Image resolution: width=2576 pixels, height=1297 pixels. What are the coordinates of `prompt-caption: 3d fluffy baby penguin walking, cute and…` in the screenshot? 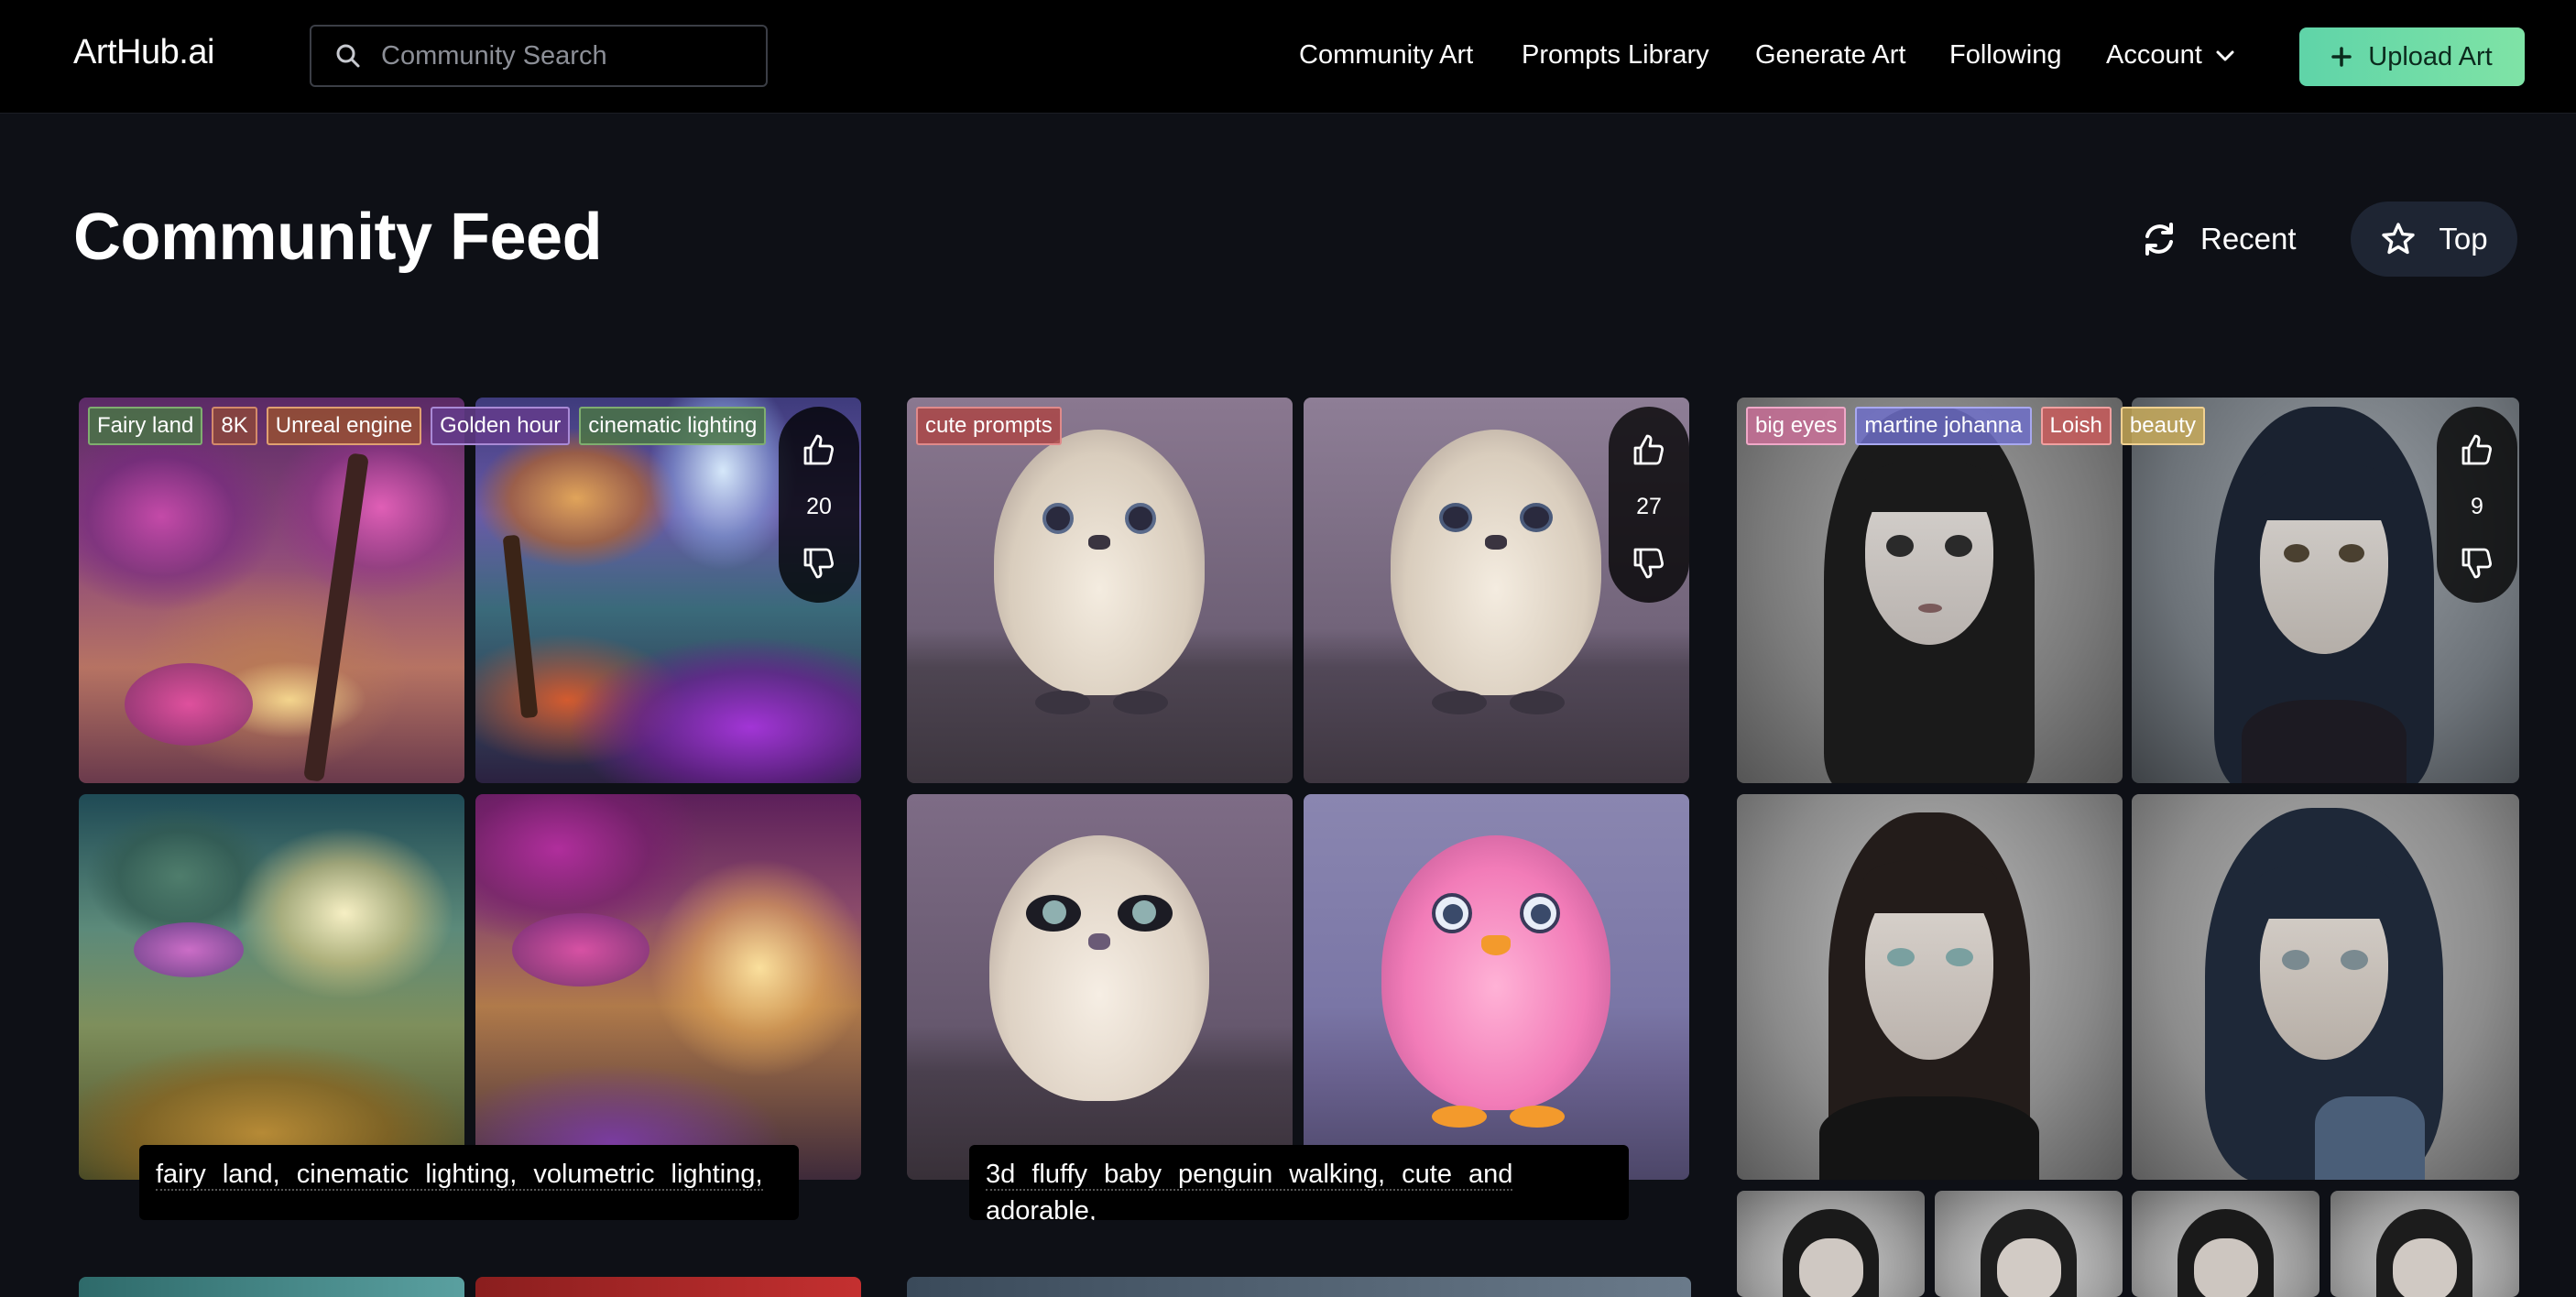 It's located at (1299, 1182).